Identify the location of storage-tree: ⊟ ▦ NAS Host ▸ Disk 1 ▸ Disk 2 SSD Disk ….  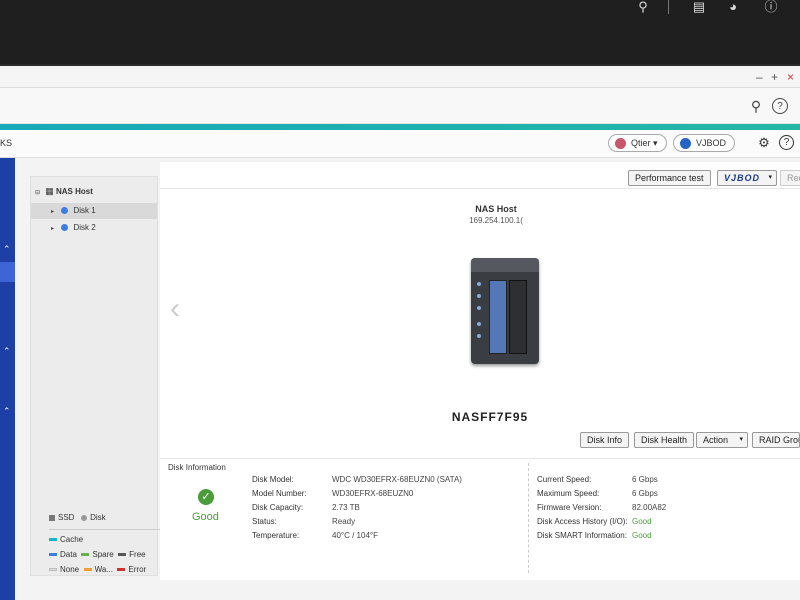
(100, 376).